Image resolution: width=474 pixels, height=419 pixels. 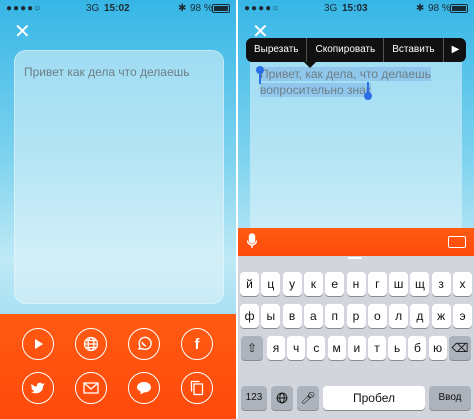 I want to click on key-ы: ы, so click(x=271, y=316).